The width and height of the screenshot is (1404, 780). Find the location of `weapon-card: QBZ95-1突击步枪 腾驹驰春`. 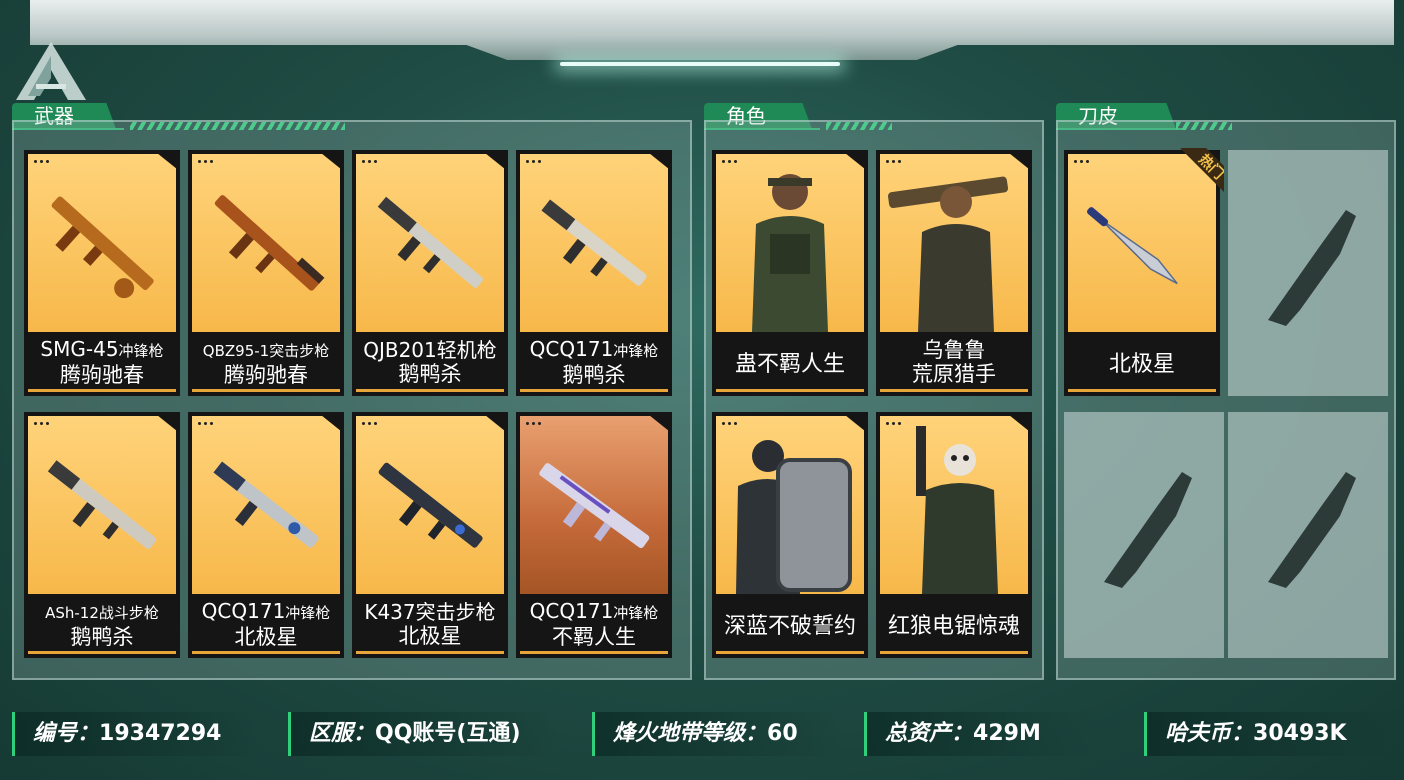

weapon-card: QBZ95-1突击步枪 腾驹驰春 is located at coordinates (266, 273).